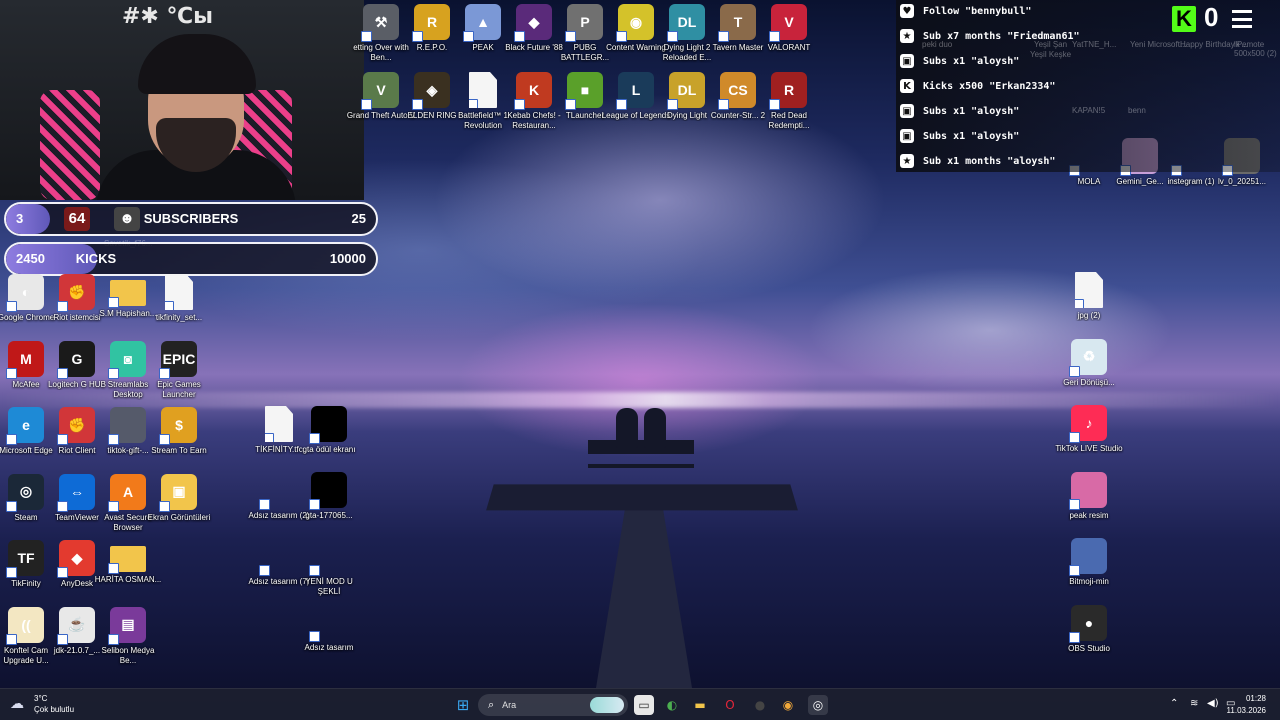 The width and height of the screenshot is (1280, 720). I want to click on search-input, so click(542, 705).